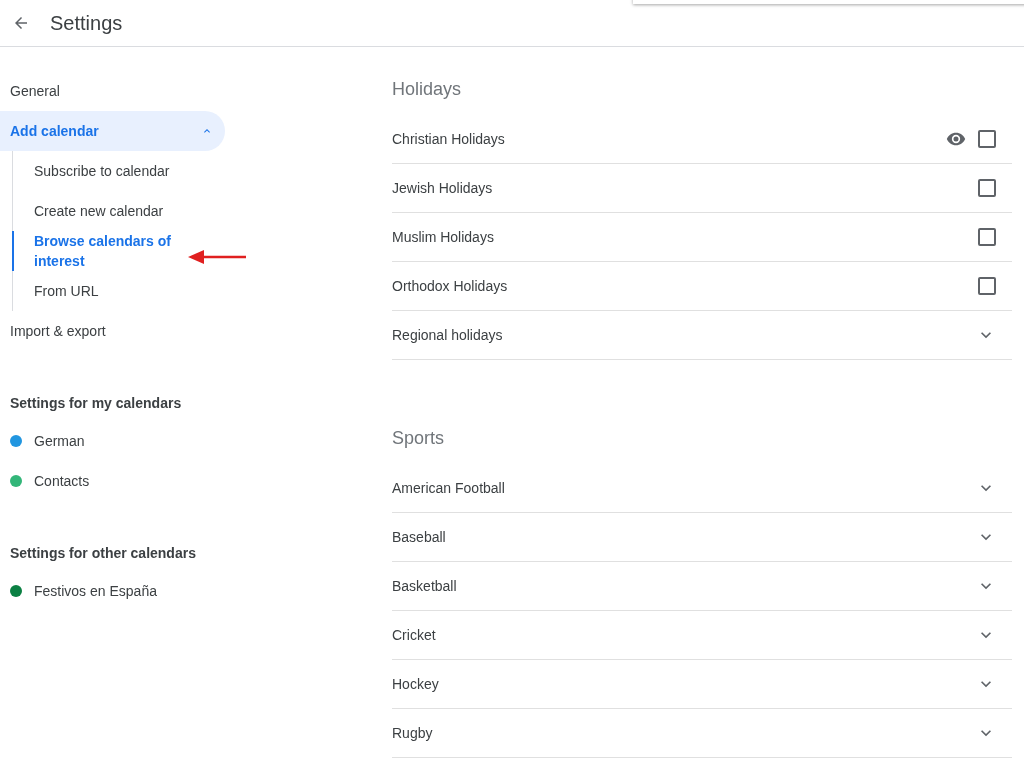 This screenshot has width=1024, height=772. I want to click on calendar-item: German, so click(59, 441).